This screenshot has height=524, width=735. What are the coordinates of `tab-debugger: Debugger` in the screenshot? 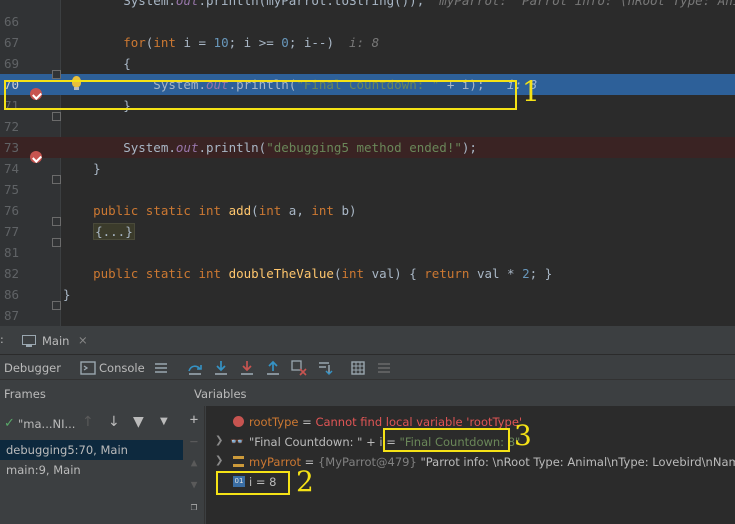 It's located at (32, 368).